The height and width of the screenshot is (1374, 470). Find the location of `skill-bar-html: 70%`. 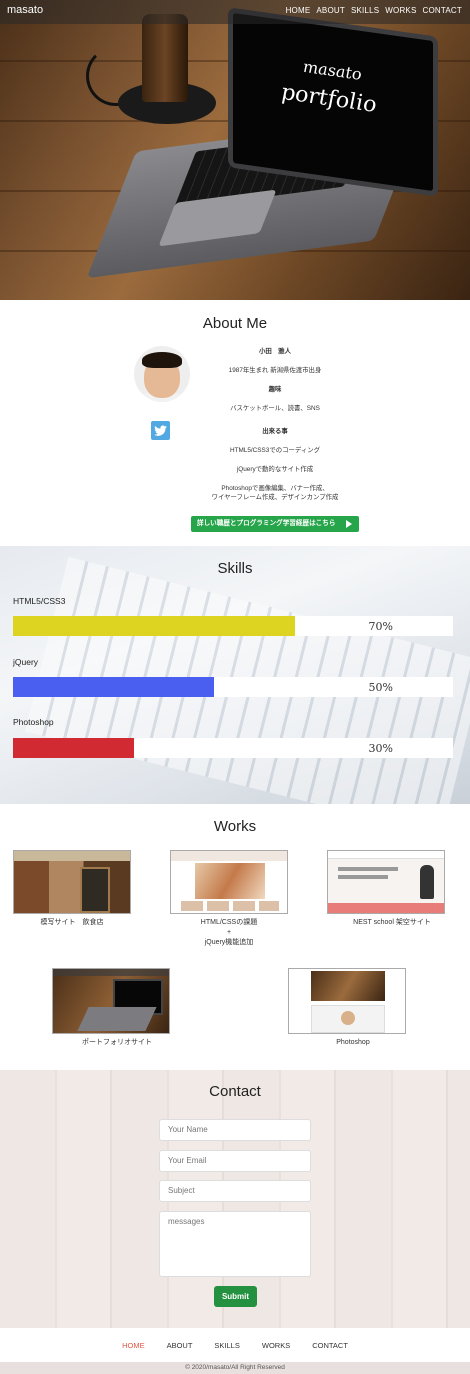

skill-bar-html: 70% is located at coordinates (233, 626).